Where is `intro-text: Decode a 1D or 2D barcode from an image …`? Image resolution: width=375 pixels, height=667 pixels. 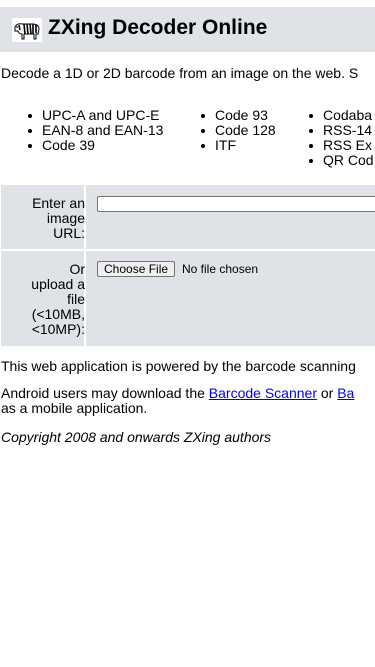
intro-text: Decode a 1D or 2D barcode from an image … is located at coordinates (180, 73).